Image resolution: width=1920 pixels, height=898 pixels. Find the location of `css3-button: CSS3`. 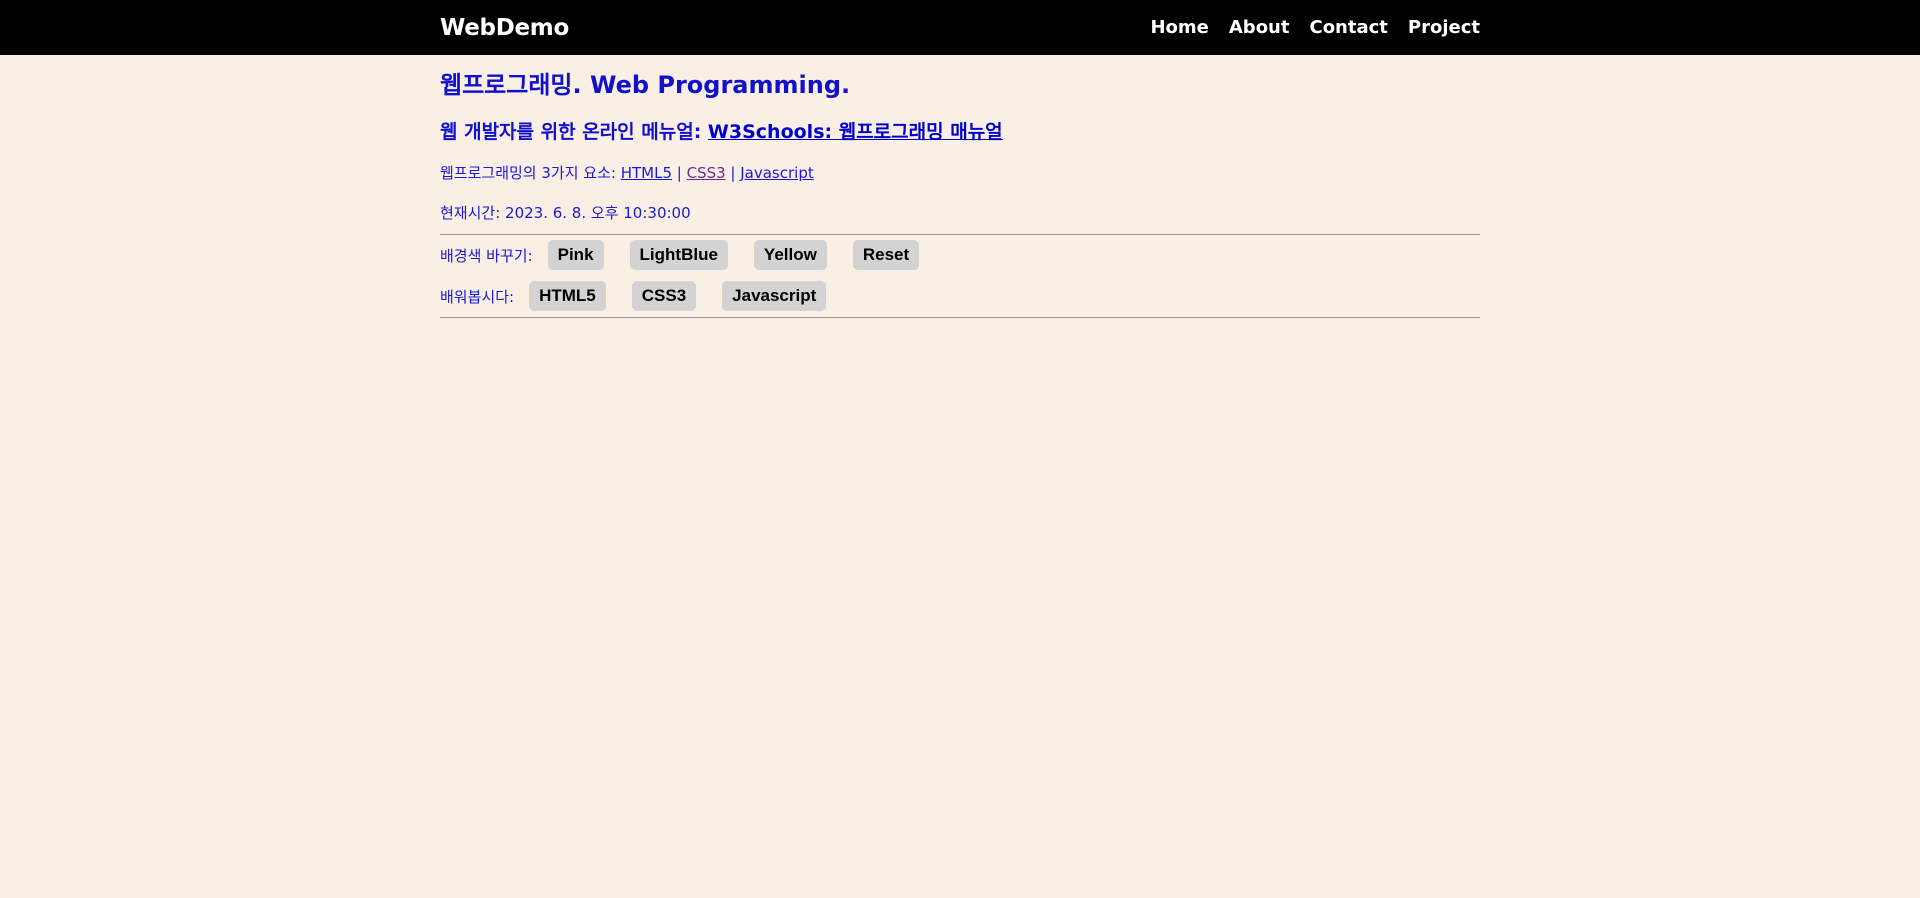

css3-button: CSS3 is located at coordinates (664, 296).